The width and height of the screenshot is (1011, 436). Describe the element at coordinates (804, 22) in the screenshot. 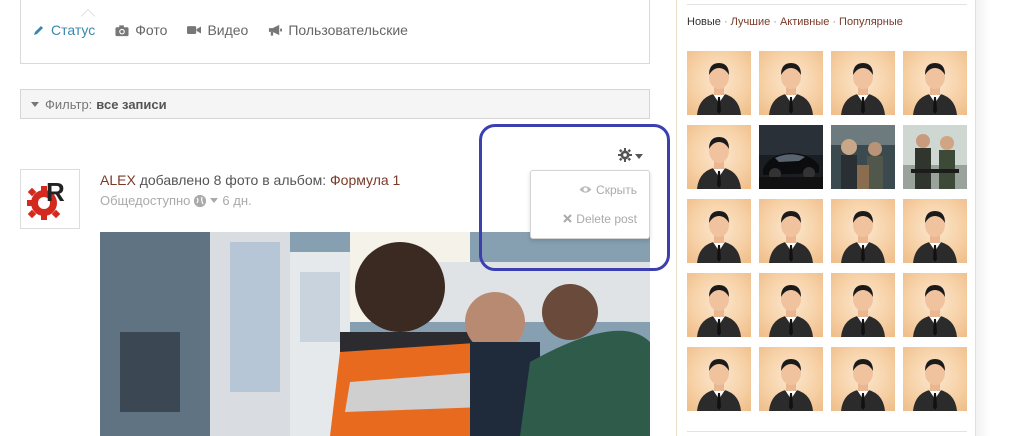

I see `sort-active: Активные` at that location.